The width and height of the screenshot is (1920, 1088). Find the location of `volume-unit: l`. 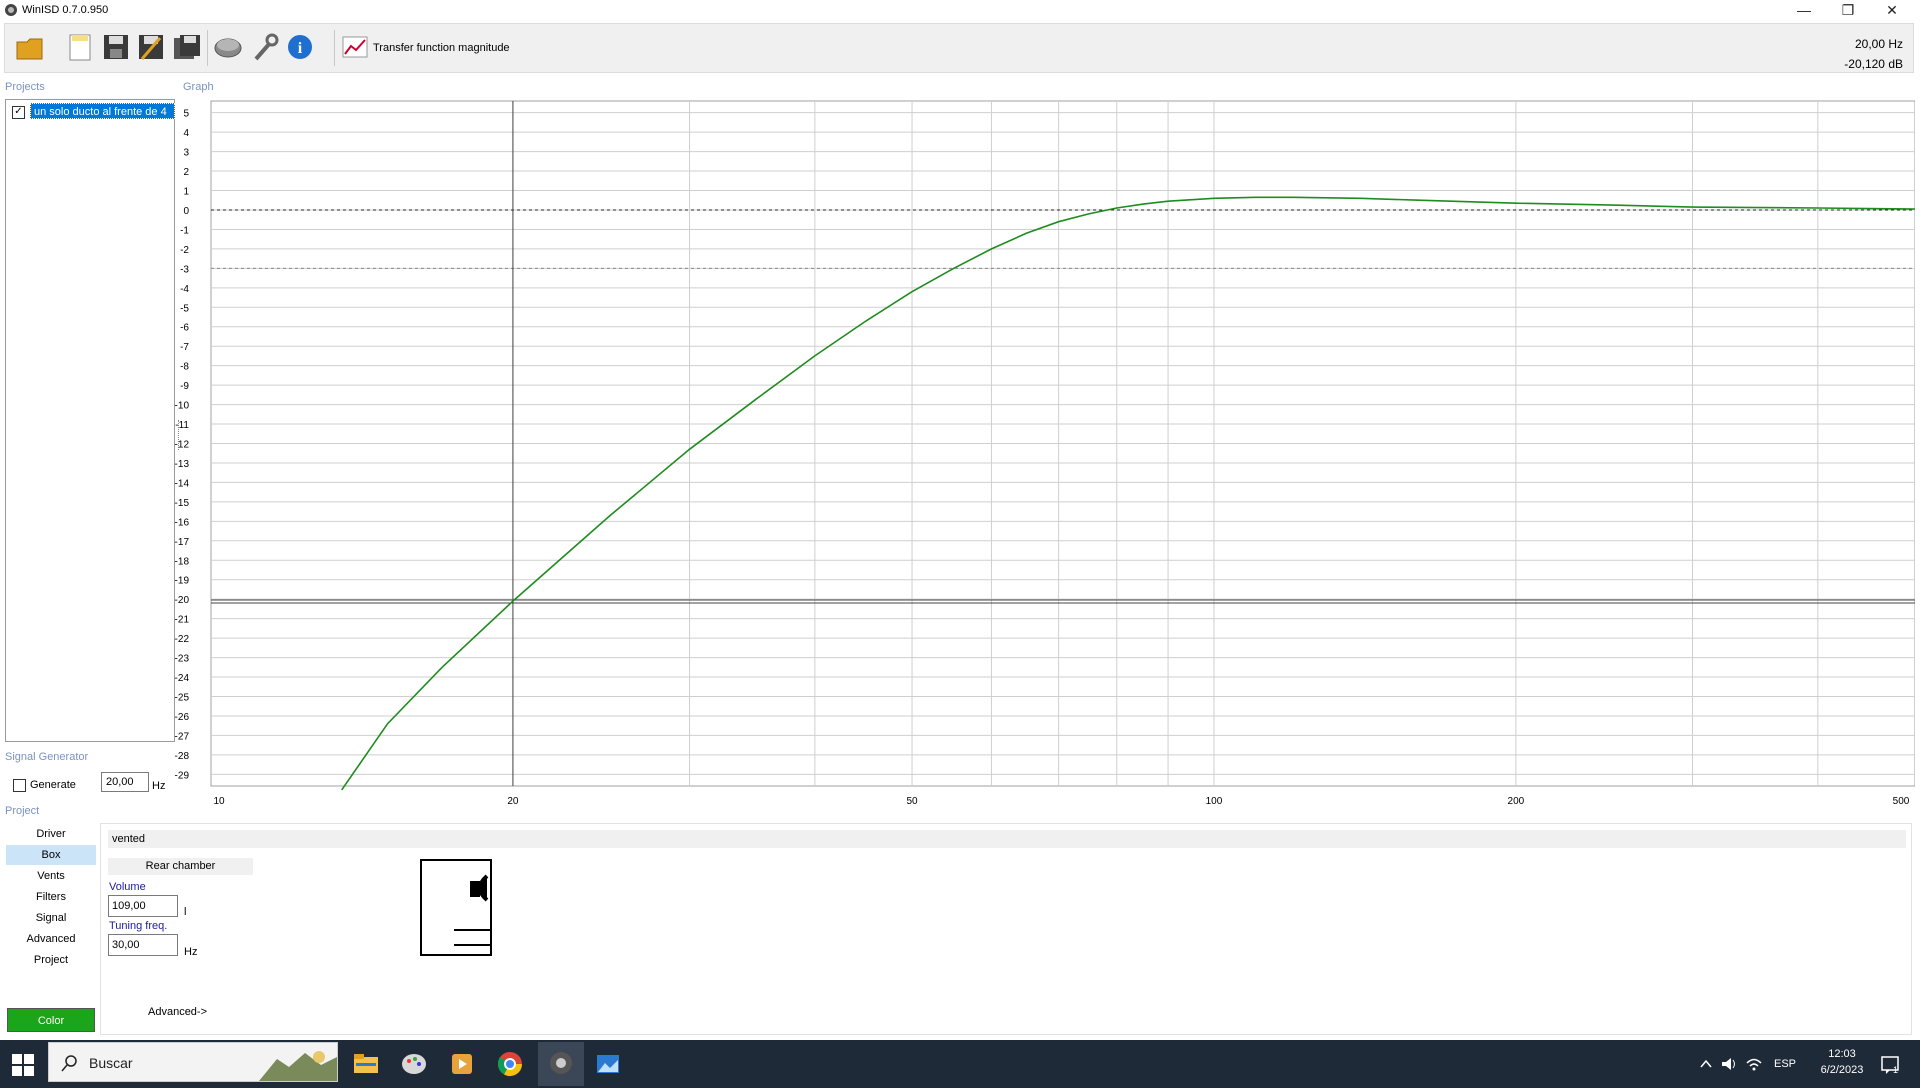

volume-unit: l is located at coordinates (185, 912).